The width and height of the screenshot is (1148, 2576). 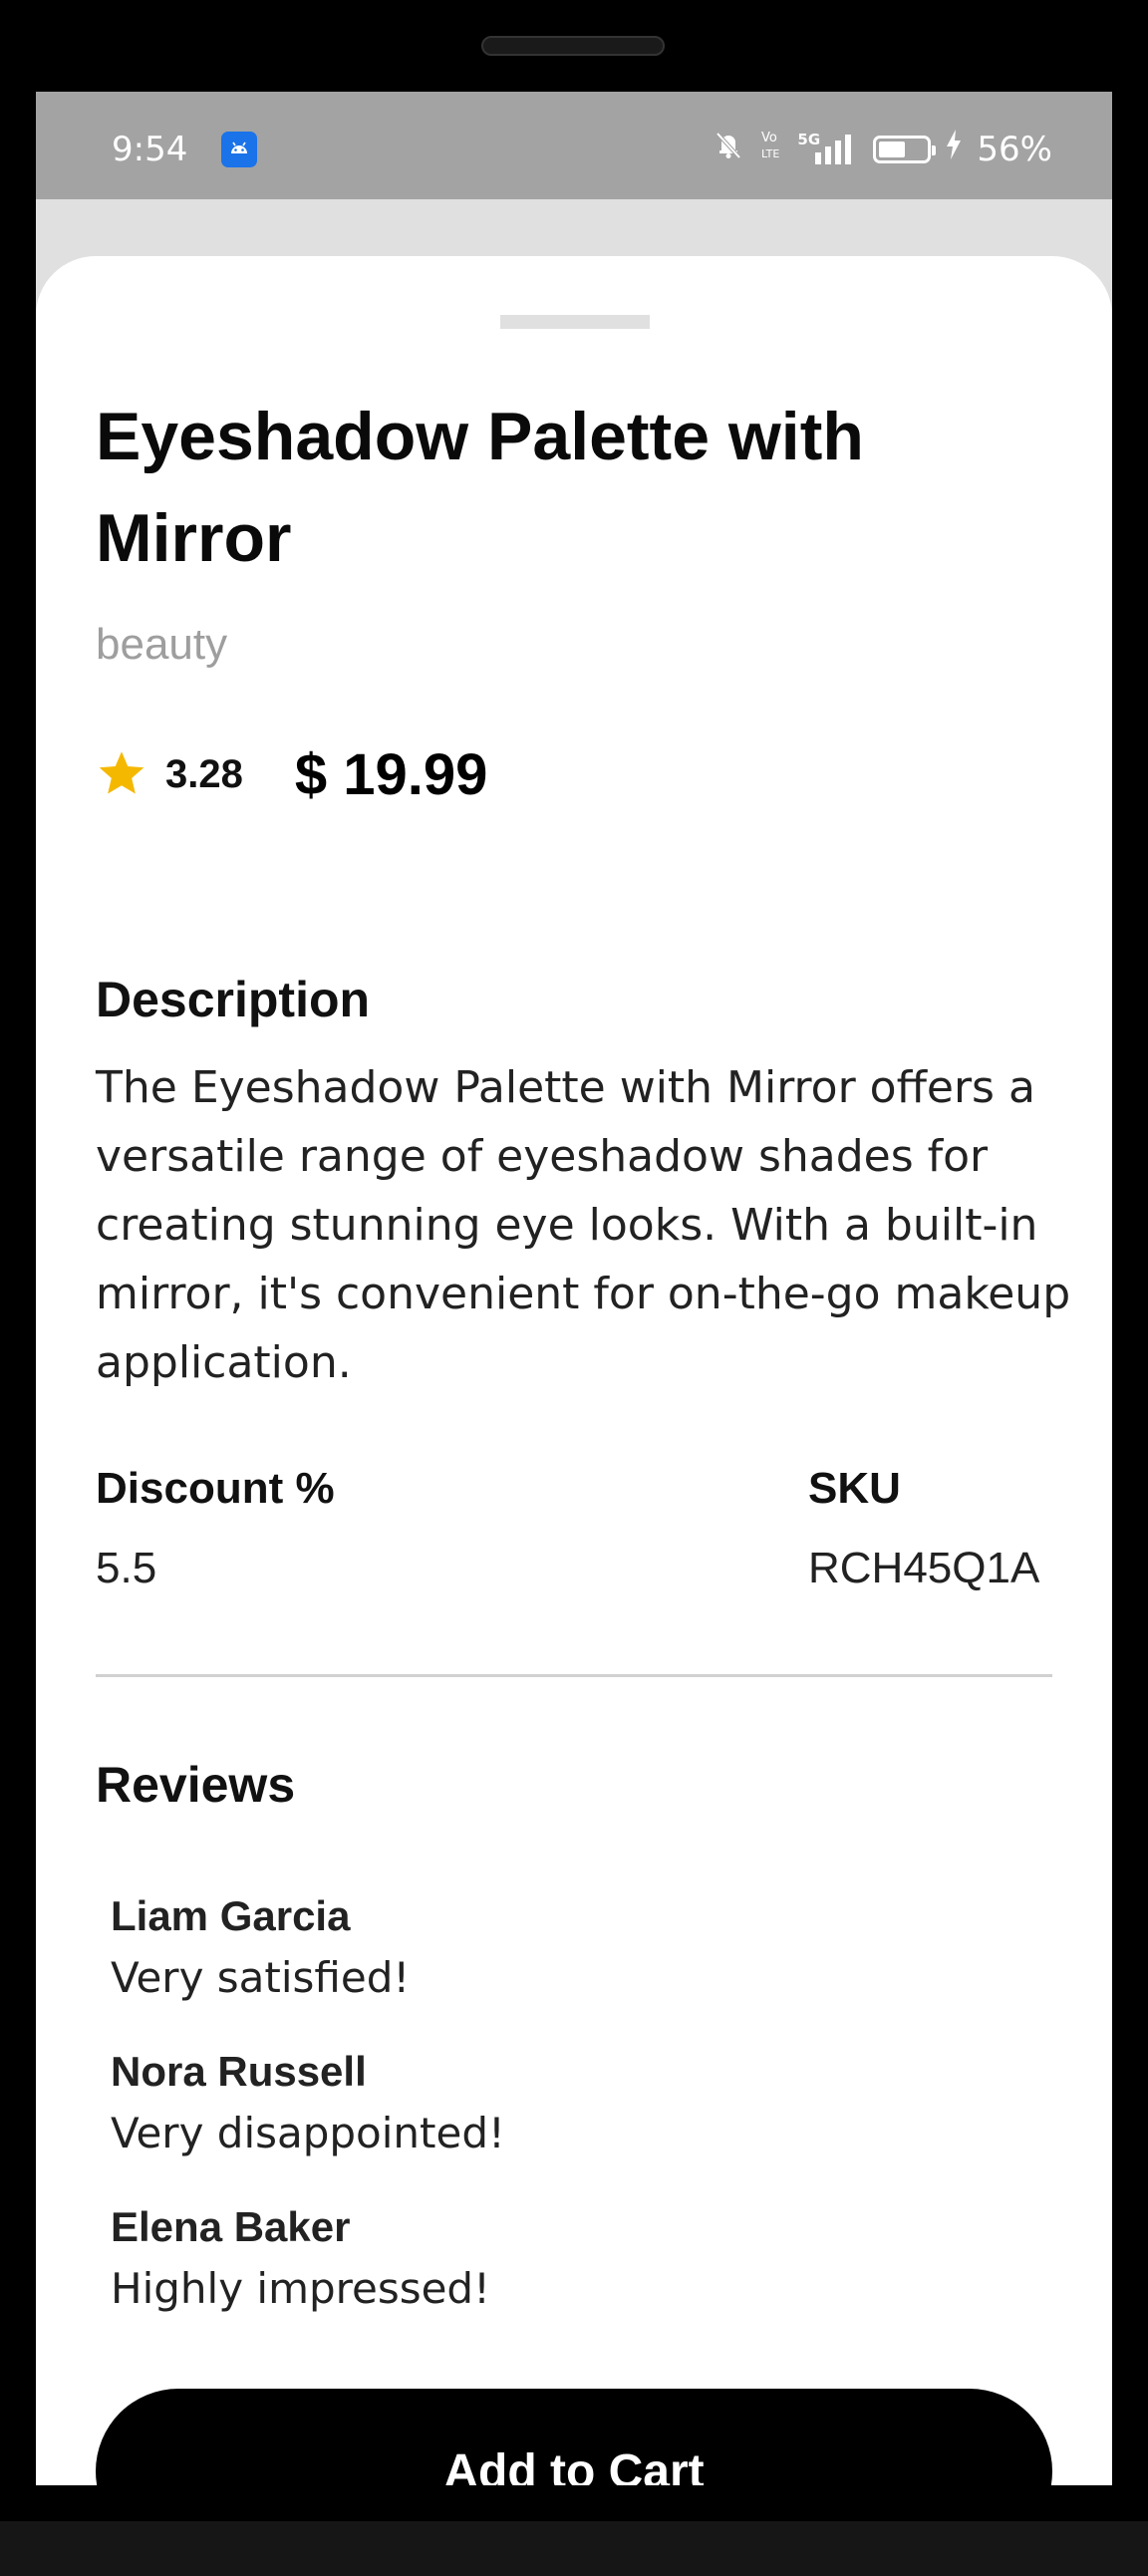 I want to click on svg-text: Vo, so click(x=769, y=138).